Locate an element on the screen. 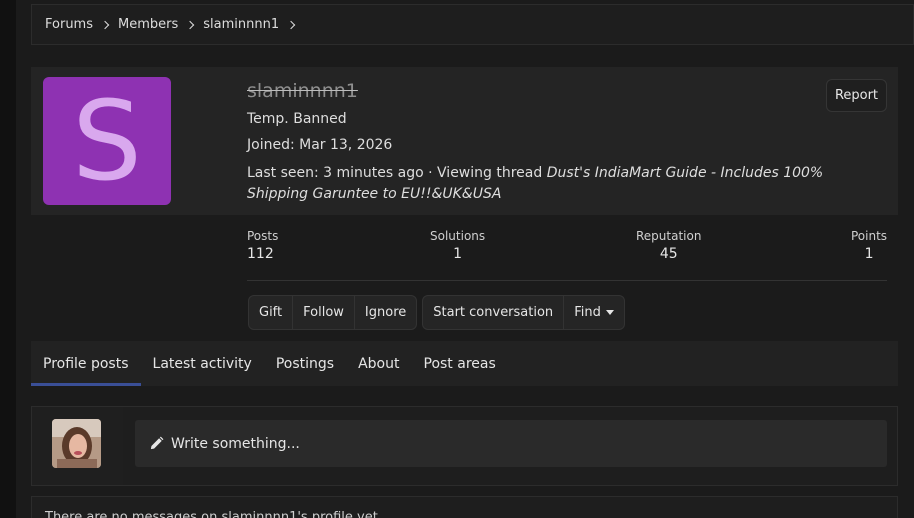 The height and width of the screenshot is (518, 914). avatar-photo-icon is located at coordinates (76, 443).